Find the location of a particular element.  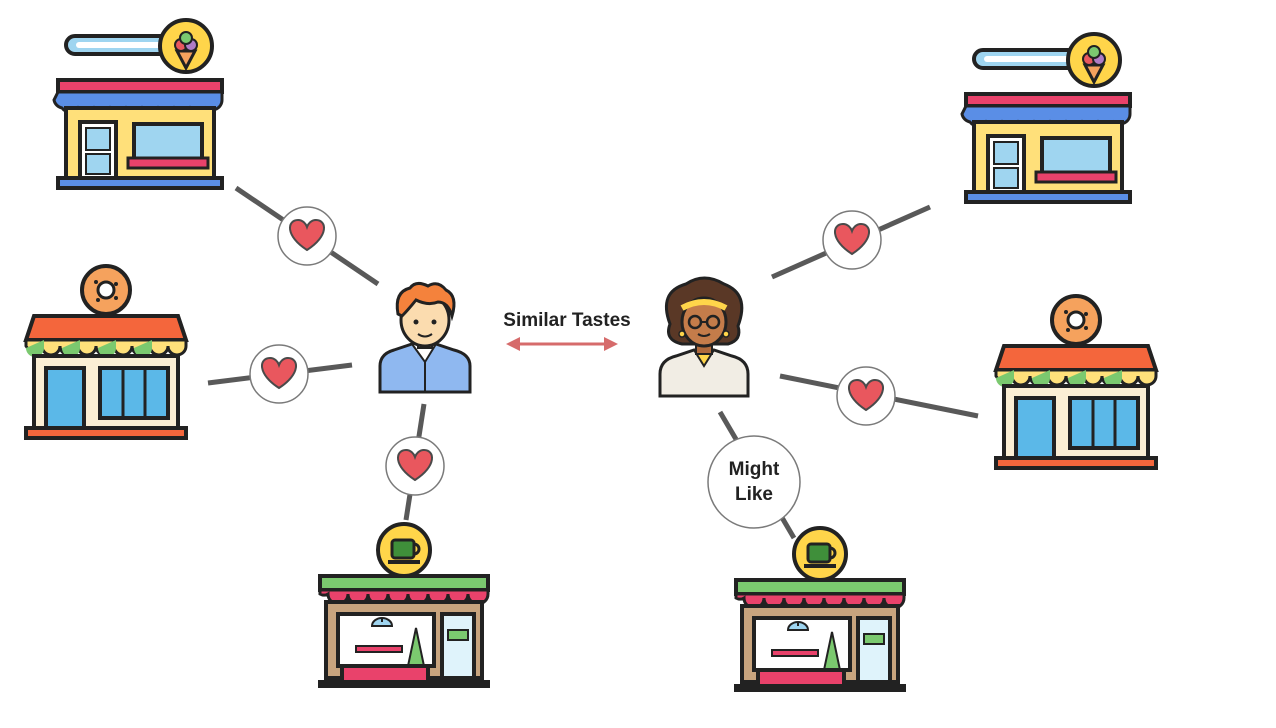

heart-icon-boy-icecream is located at coordinates (307, 236).